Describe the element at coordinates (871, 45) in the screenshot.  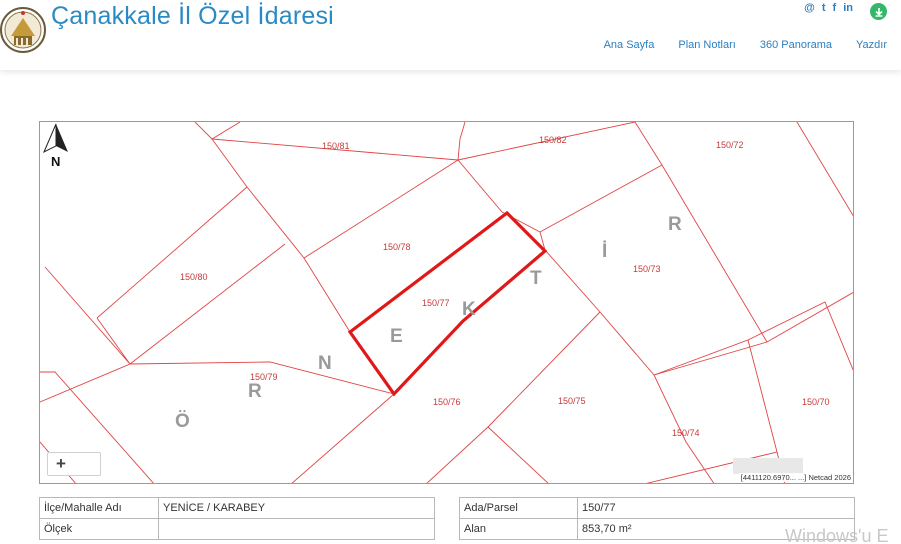
I see `nav-print: Yazdır` at that location.